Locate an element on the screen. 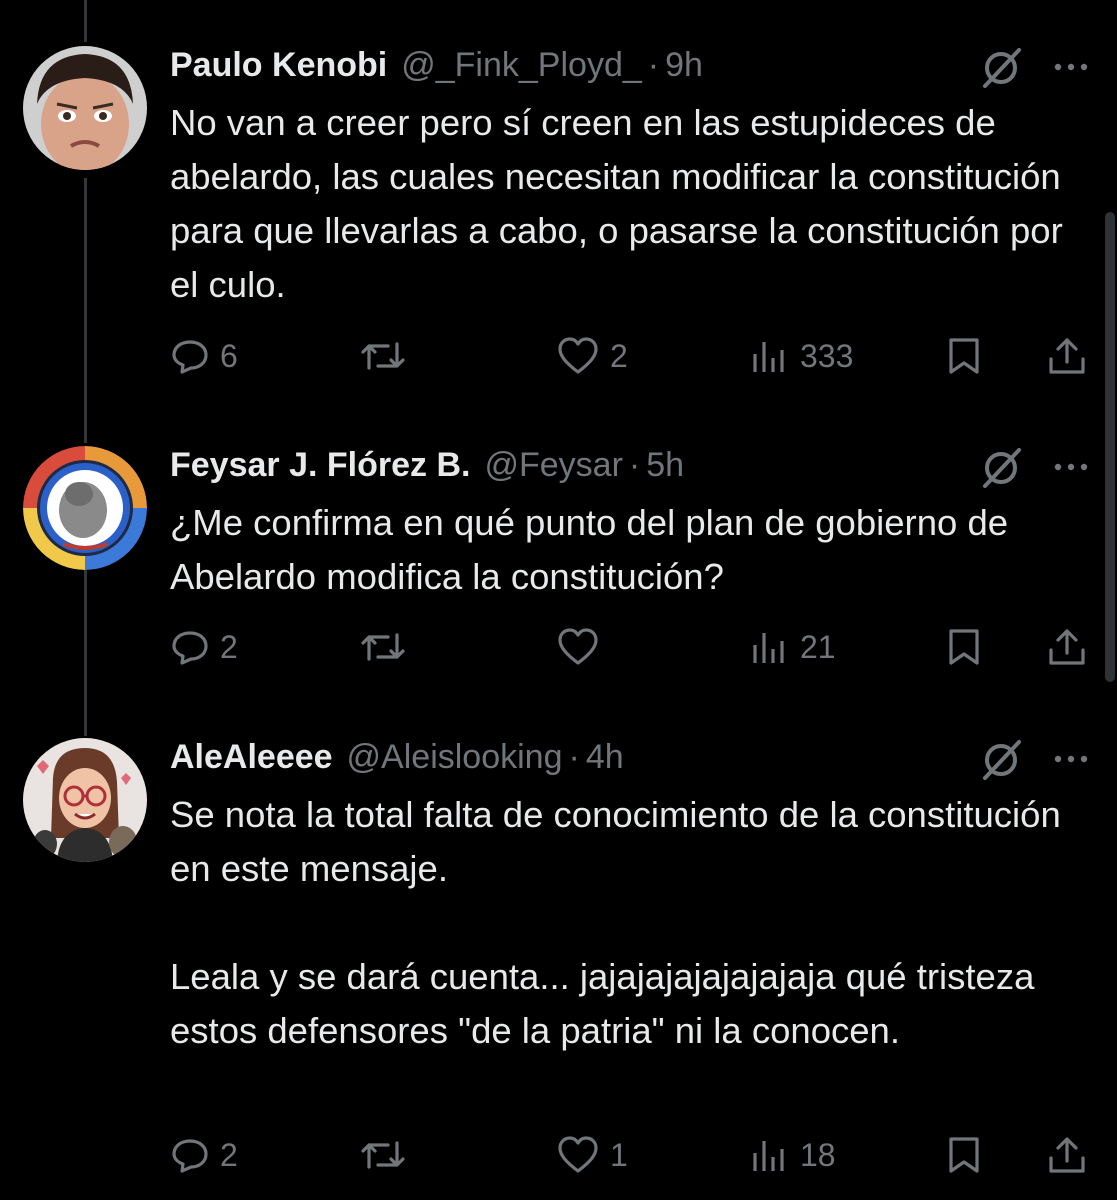  views-button: 21 is located at coordinates (793, 647).